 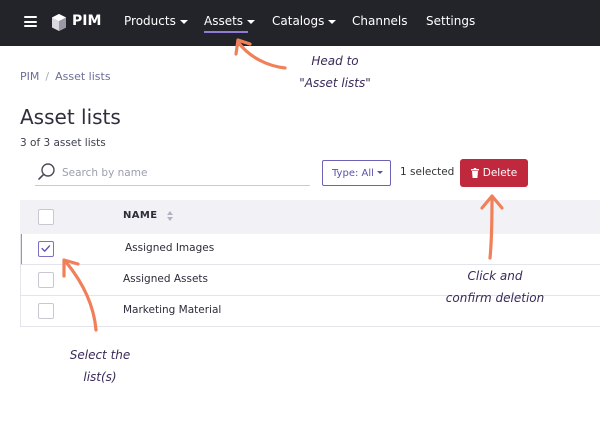 What do you see at coordinates (335, 72) in the screenshot?
I see `annotation-head-to-asset-lists: Head to "Asset lists"` at bounding box center [335, 72].